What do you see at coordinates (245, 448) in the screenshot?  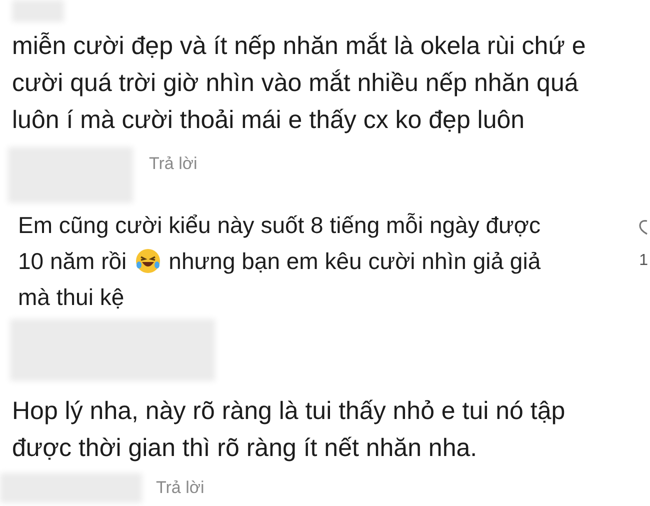 I see `comment-text: được thời gian thì rõ ràng ít nết nhăn nha.` at bounding box center [245, 448].